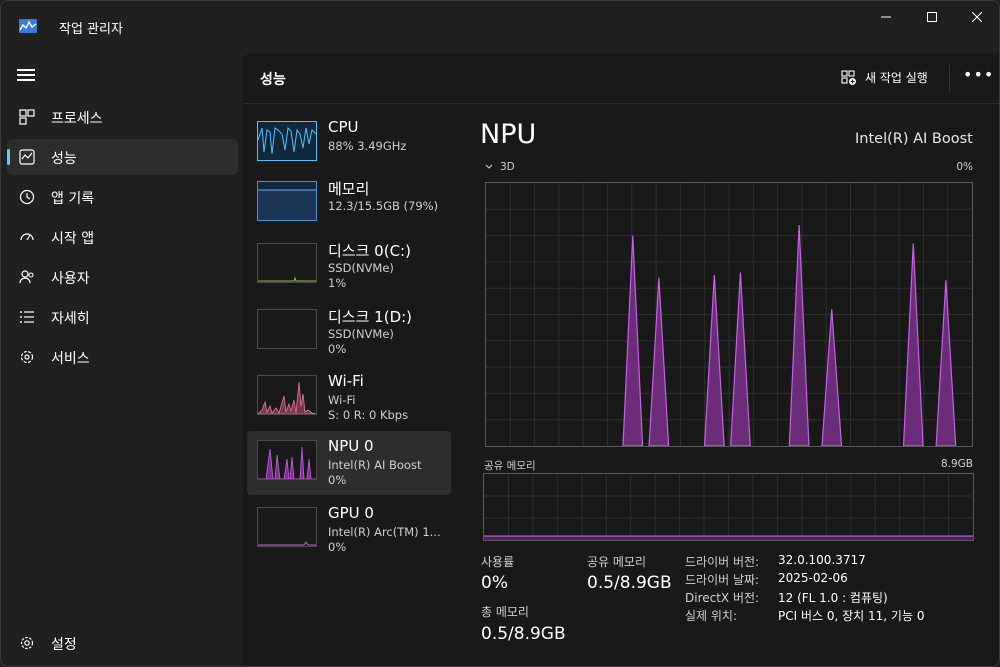 This screenshot has width=1000, height=667. I want to click on detail-device-name: Intel(R) AI Boost, so click(914, 139).